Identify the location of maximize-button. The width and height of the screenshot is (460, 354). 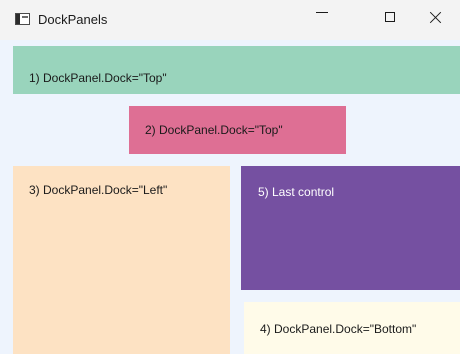
(393, 17).